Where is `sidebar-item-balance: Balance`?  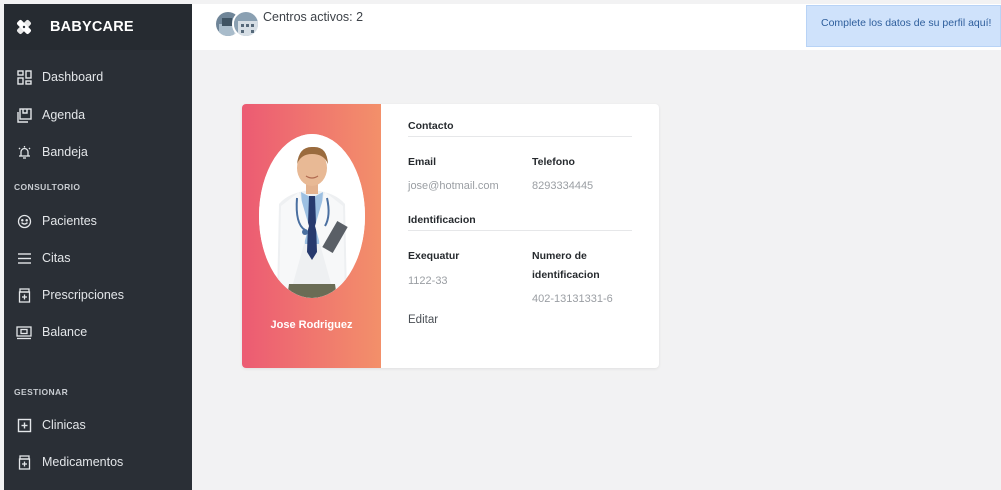 sidebar-item-balance: Balance is located at coordinates (98, 332).